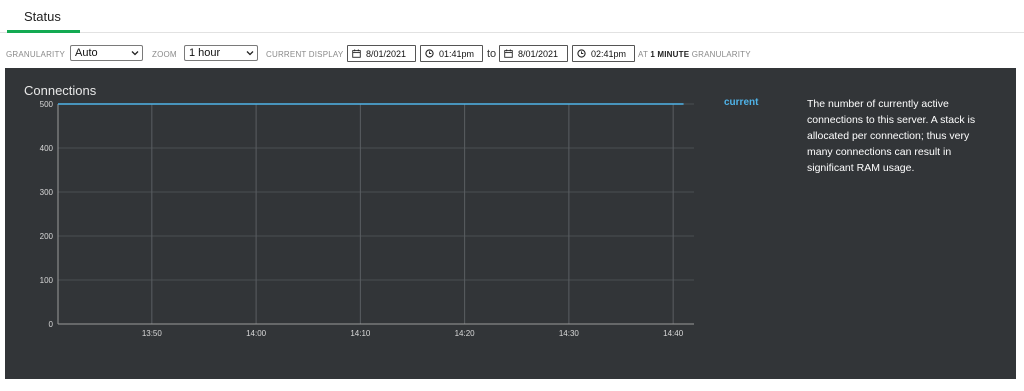 The height and width of the screenshot is (391, 1024). What do you see at coordinates (305, 54) in the screenshot?
I see `current-display-label: CURRENT DISPLAY` at bounding box center [305, 54].